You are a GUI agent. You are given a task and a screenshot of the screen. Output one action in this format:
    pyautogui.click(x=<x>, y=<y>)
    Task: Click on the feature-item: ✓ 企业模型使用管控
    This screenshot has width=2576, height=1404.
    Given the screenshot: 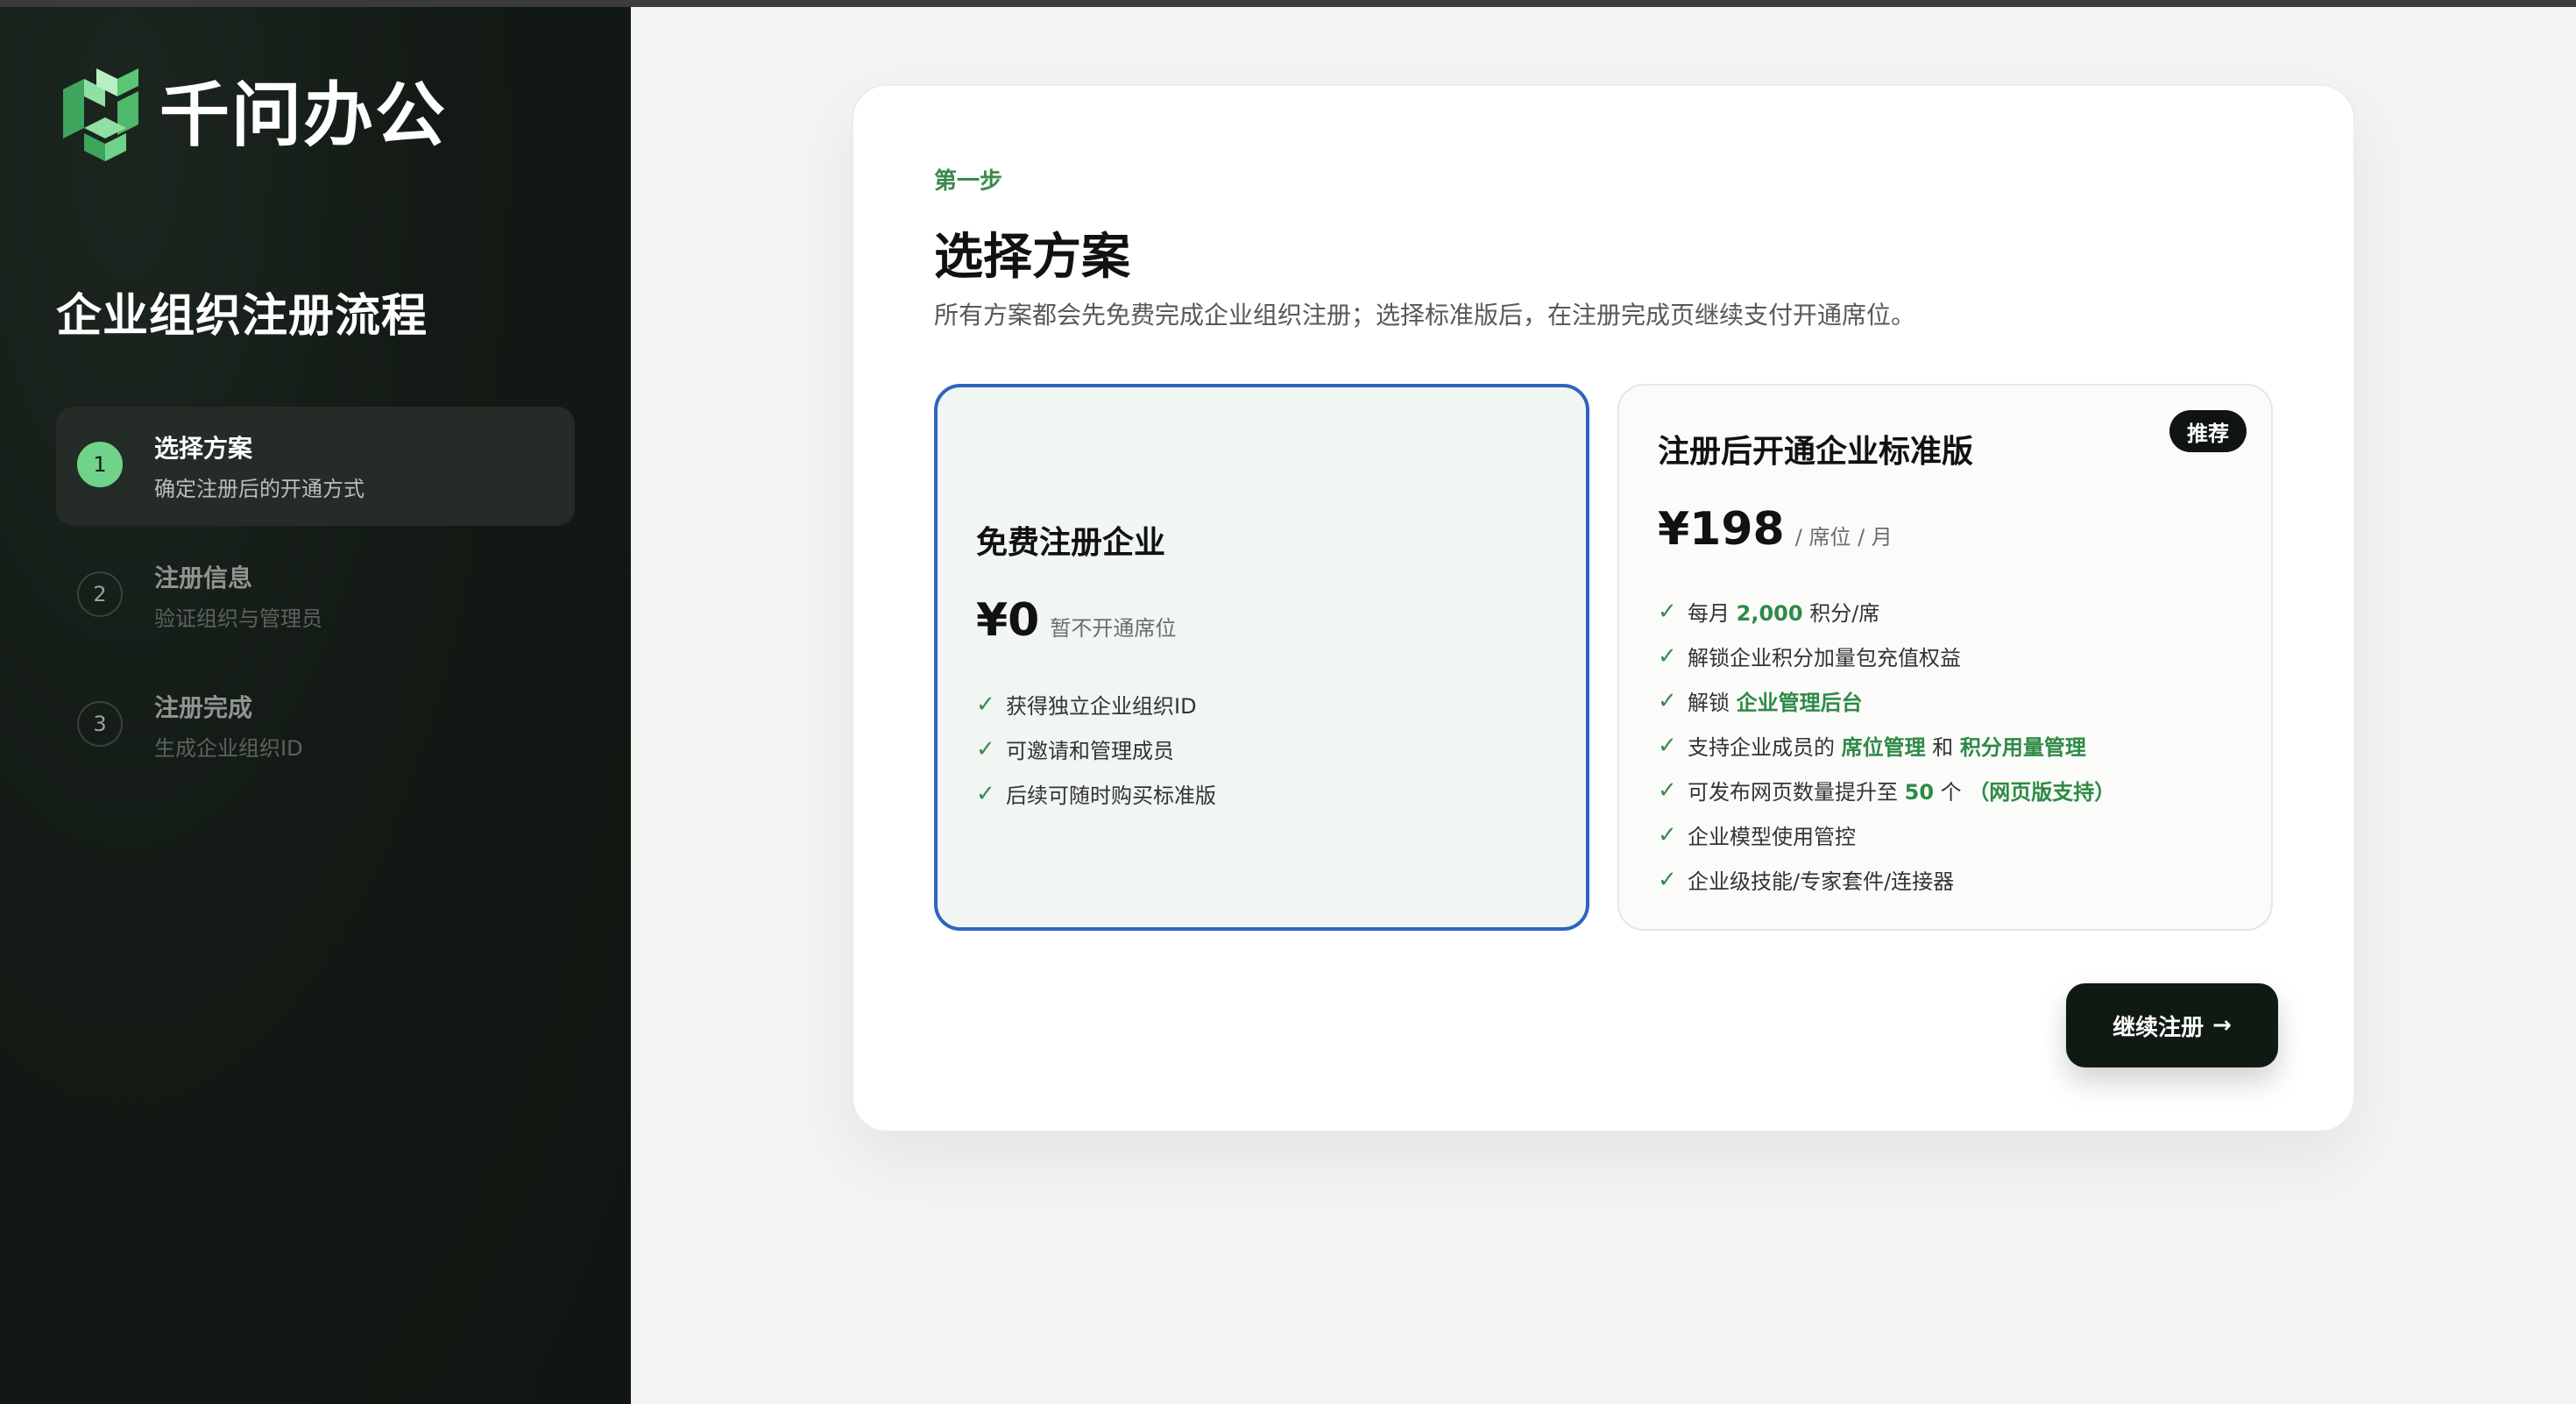 What is the action you would take?
    pyautogui.click(x=1886, y=834)
    